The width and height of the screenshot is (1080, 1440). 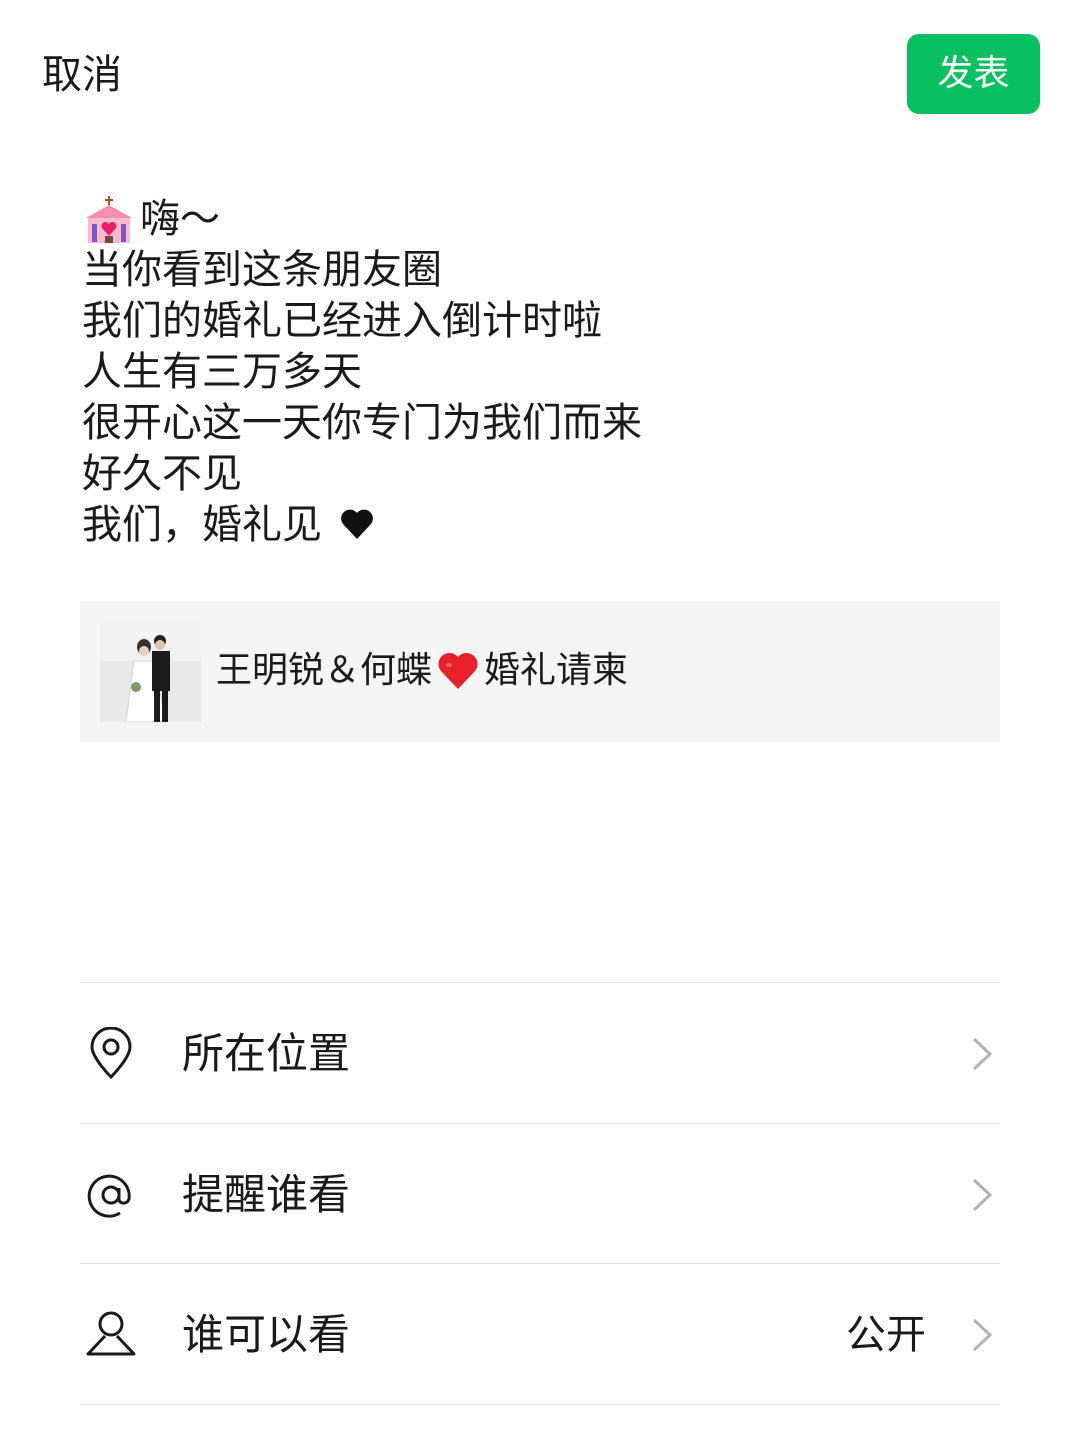 I want to click on post-line: 嗨～, so click(x=542, y=219).